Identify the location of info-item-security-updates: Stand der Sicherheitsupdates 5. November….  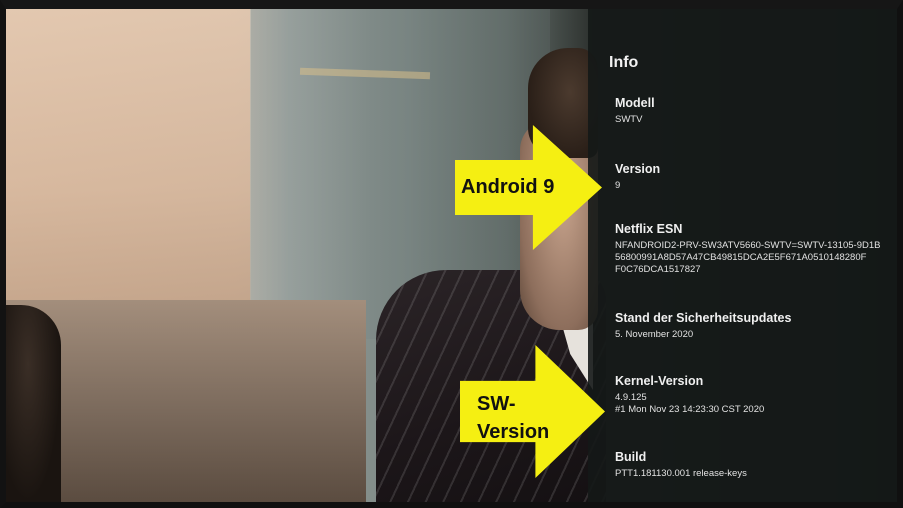
(750, 326).